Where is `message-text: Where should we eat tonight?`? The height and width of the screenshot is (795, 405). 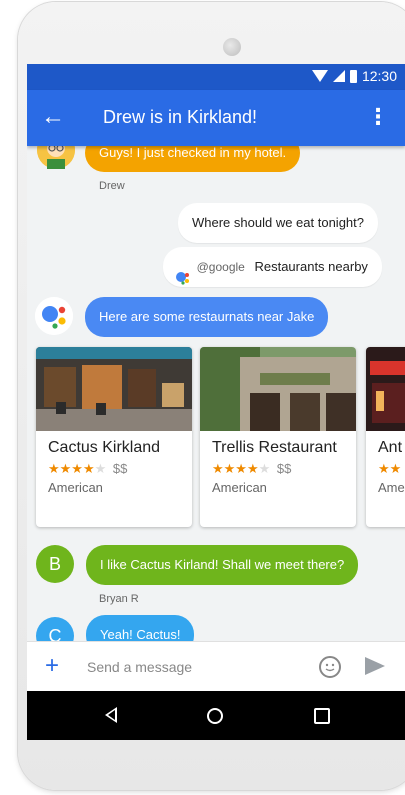 message-text: Where should we eat tonight? is located at coordinates (278, 222).